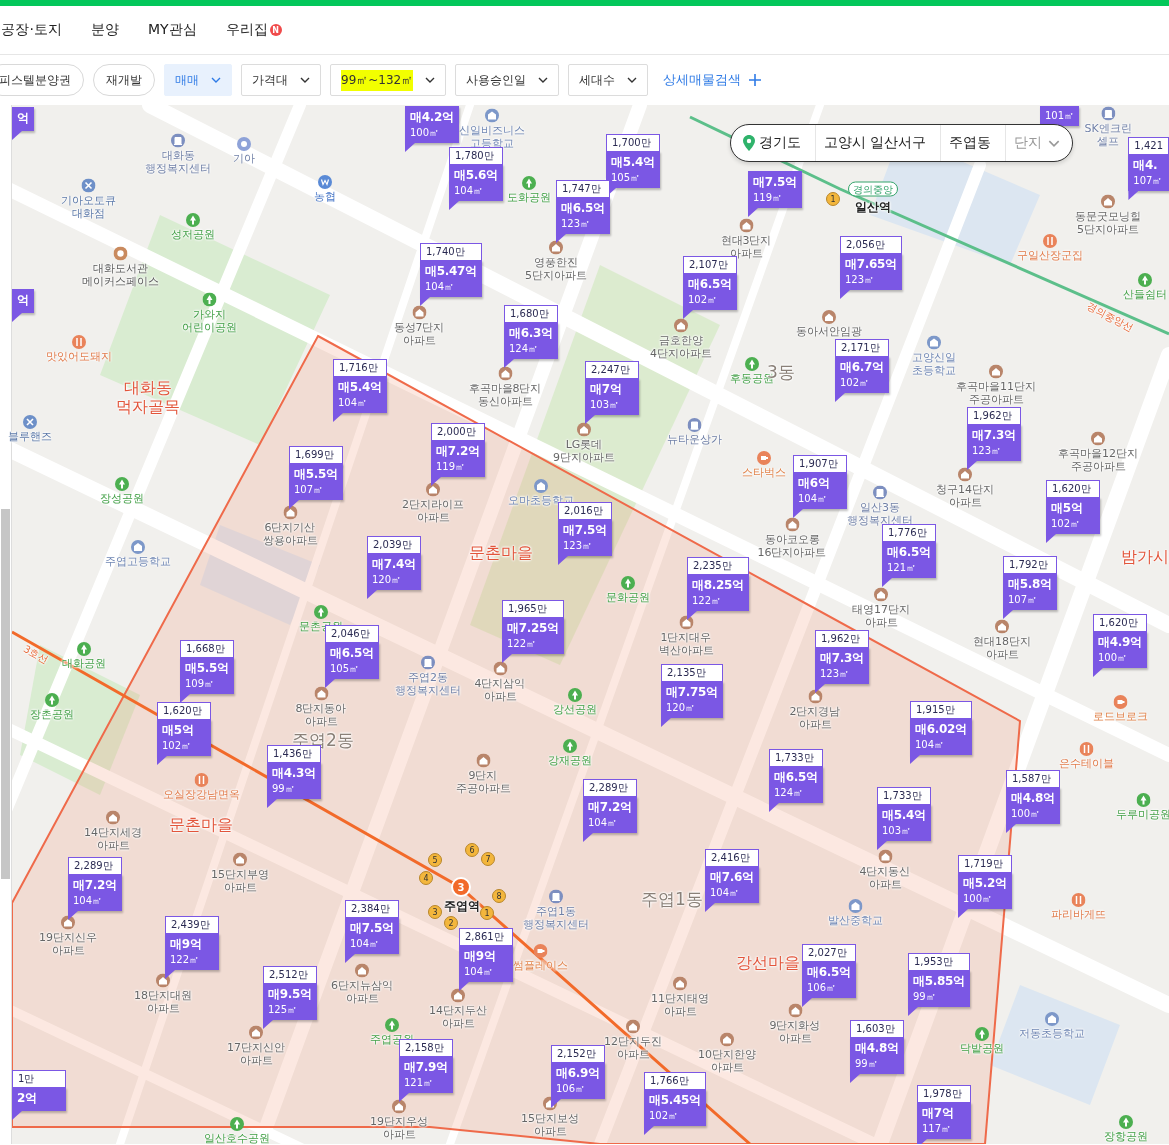 This screenshot has height=1145, width=1169. What do you see at coordinates (240, 880) in the screenshot?
I see `place-label: 15단지부영 아파트` at bounding box center [240, 880].